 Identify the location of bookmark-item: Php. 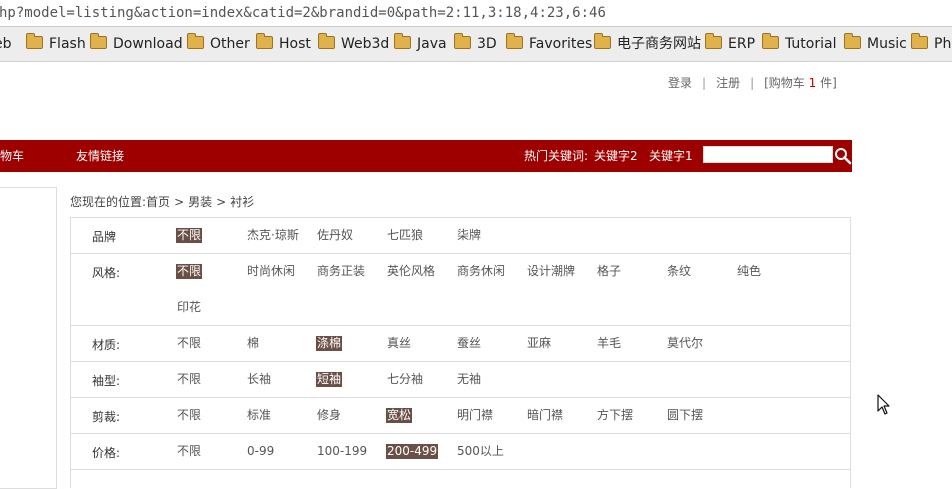
(931, 44).